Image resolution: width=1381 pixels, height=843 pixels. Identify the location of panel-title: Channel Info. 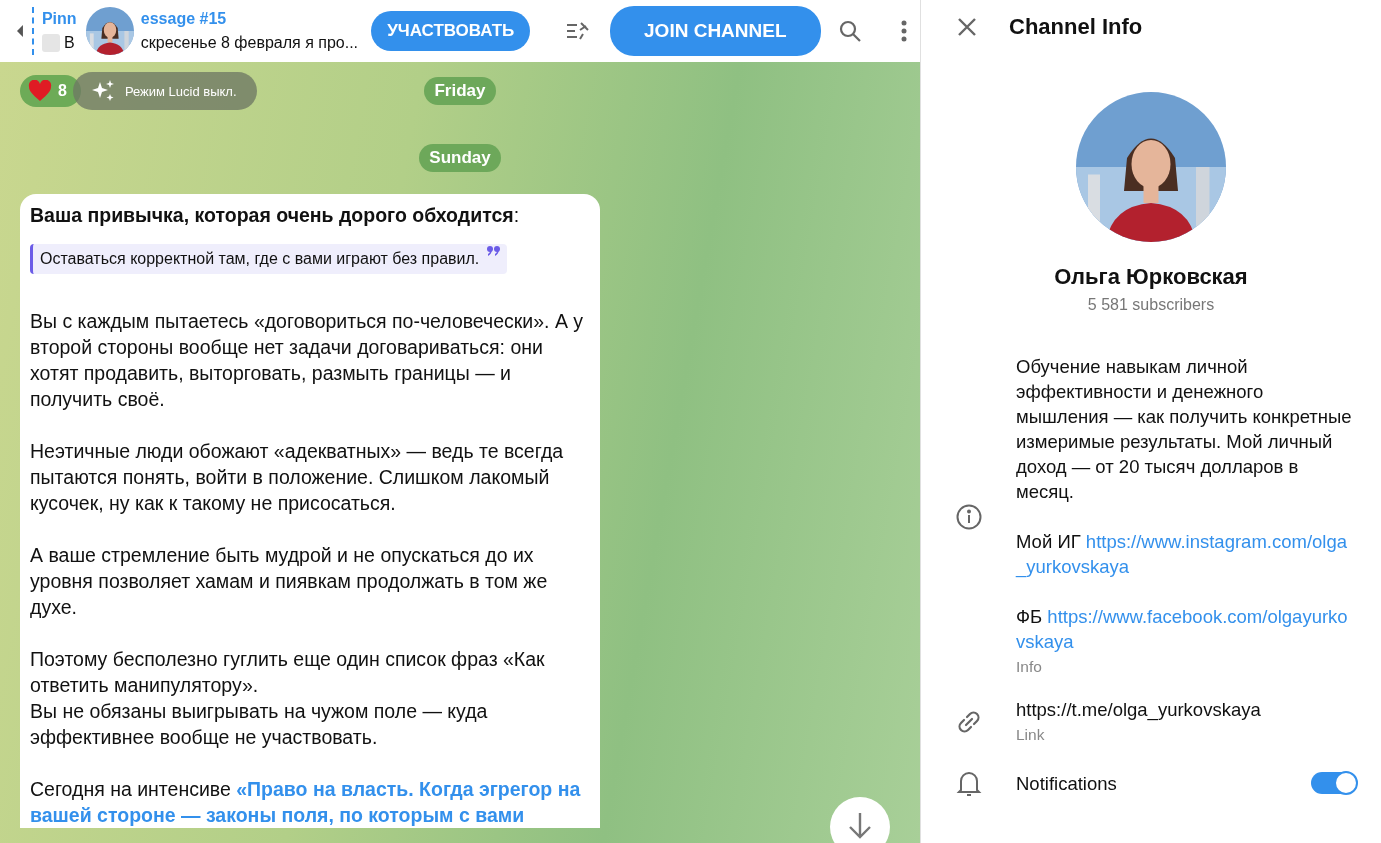
(1076, 27).